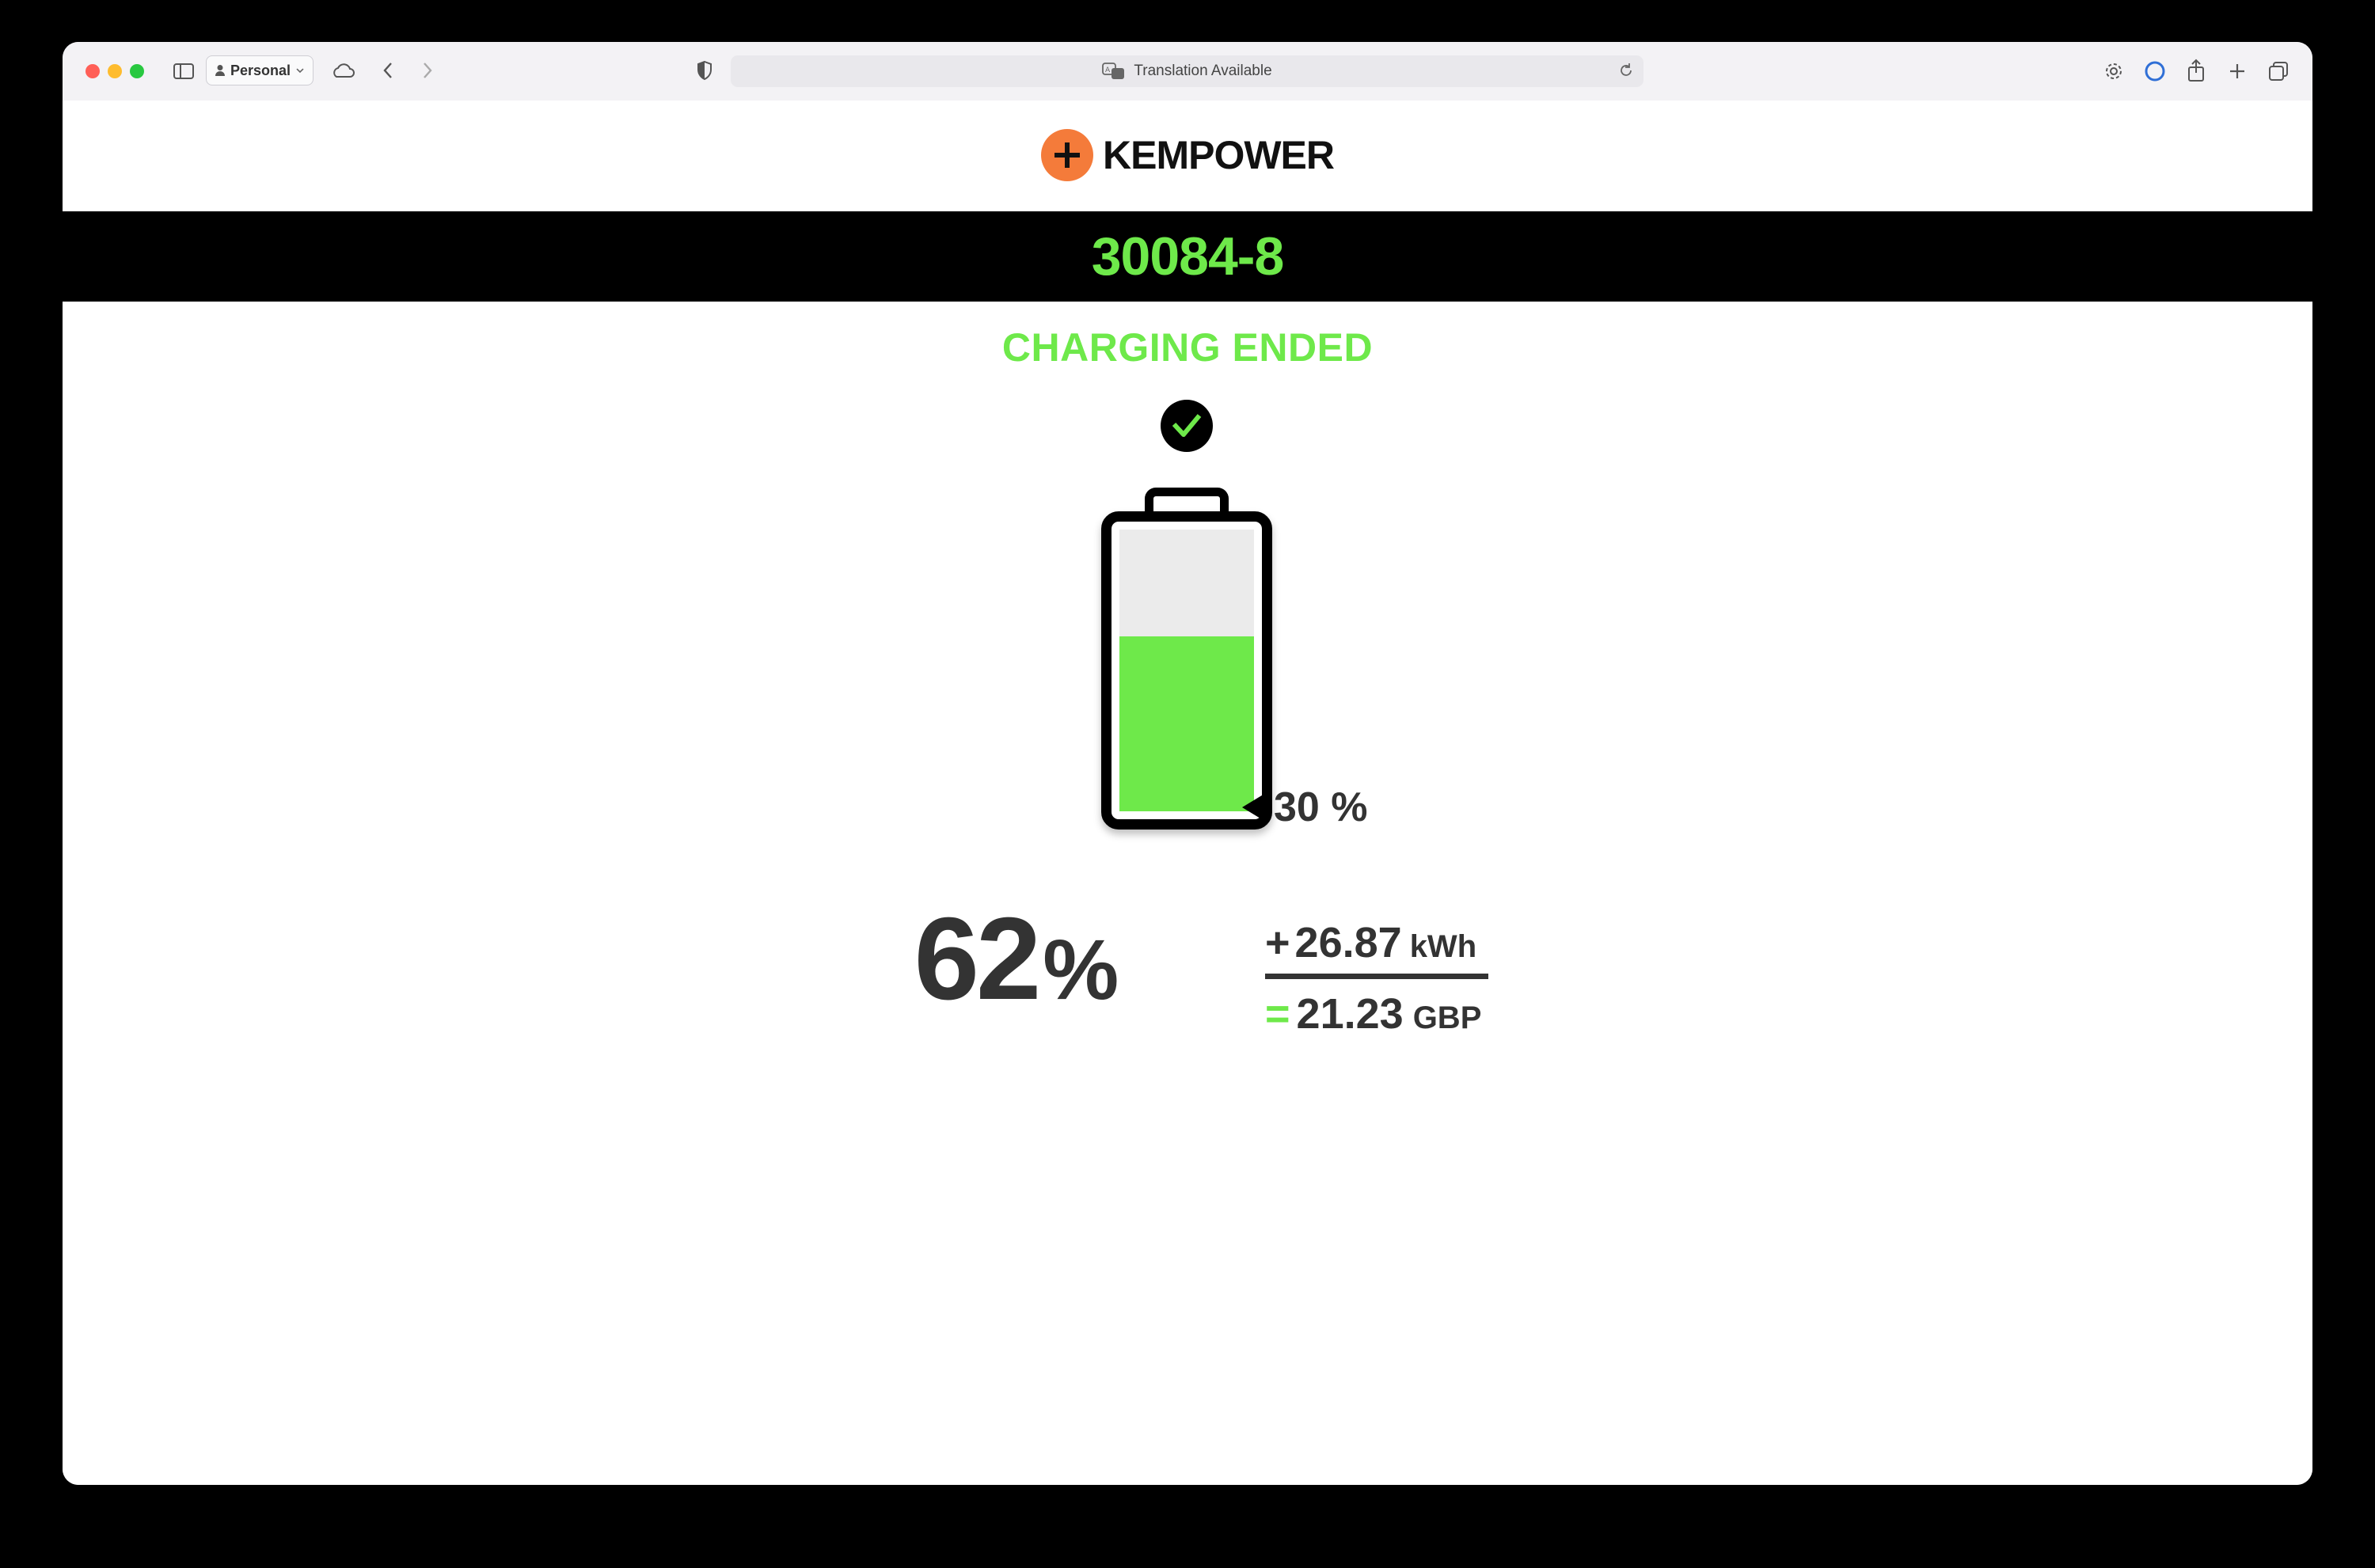  Describe the element at coordinates (1447, 1017) in the screenshot. I see `cost-unit: GBP` at that location.